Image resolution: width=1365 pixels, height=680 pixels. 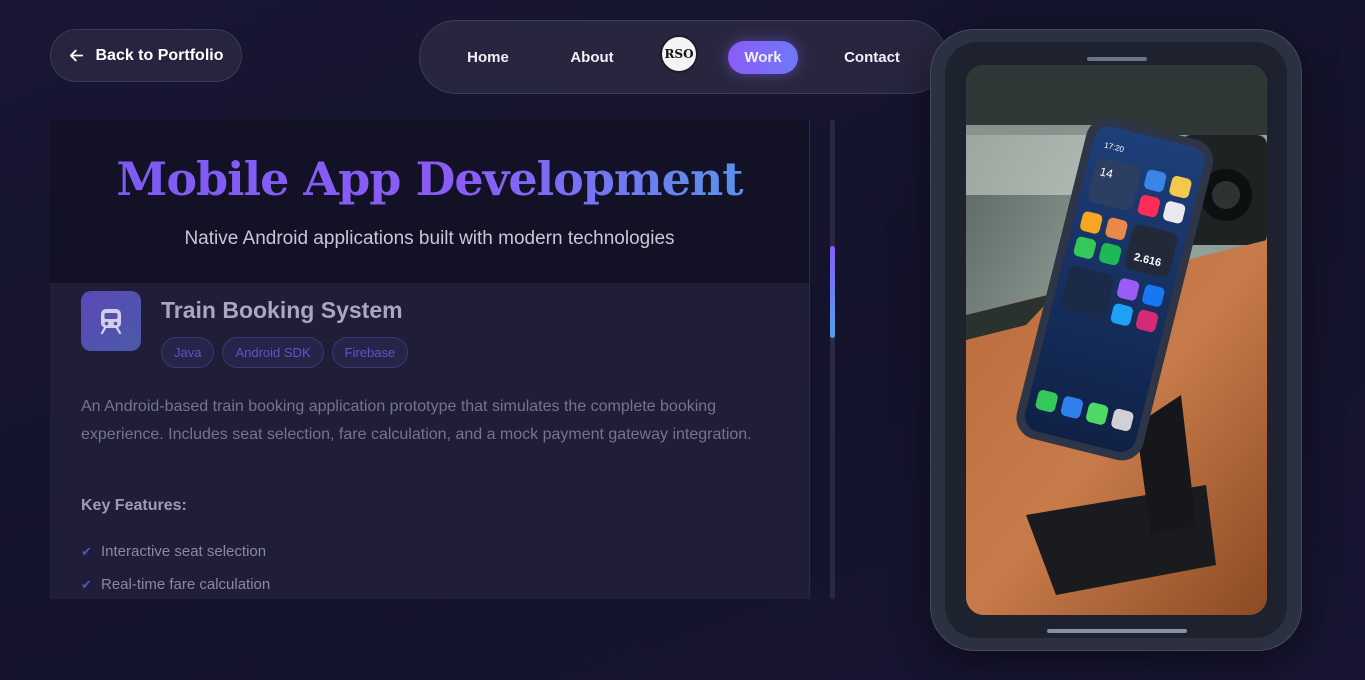 I want to click on back-to-portfolio-button: Back to Portfolio, so click(x=146, y=55).